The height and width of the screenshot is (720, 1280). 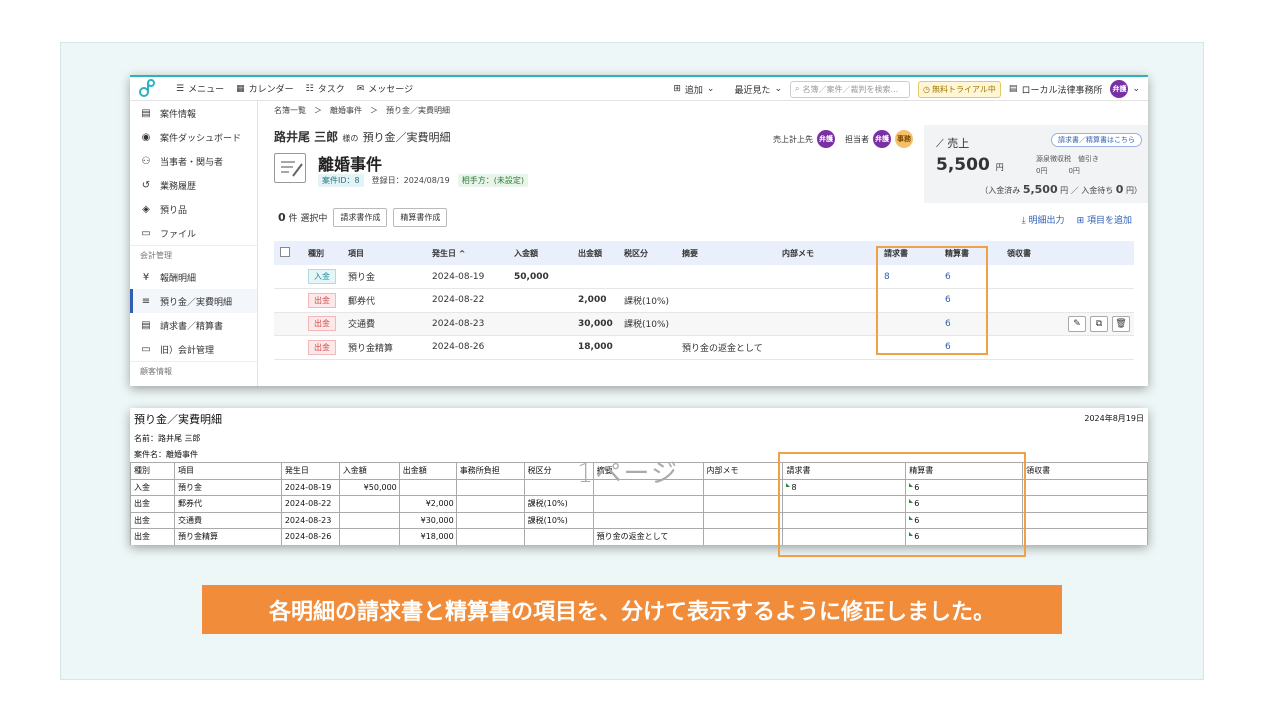 What do you see at coordinates (1067, 165) in the screenshot?
I see `sales-breakdown: 源泉徴収税 値引き 0円 0円` at bounding box center [1067, 165].